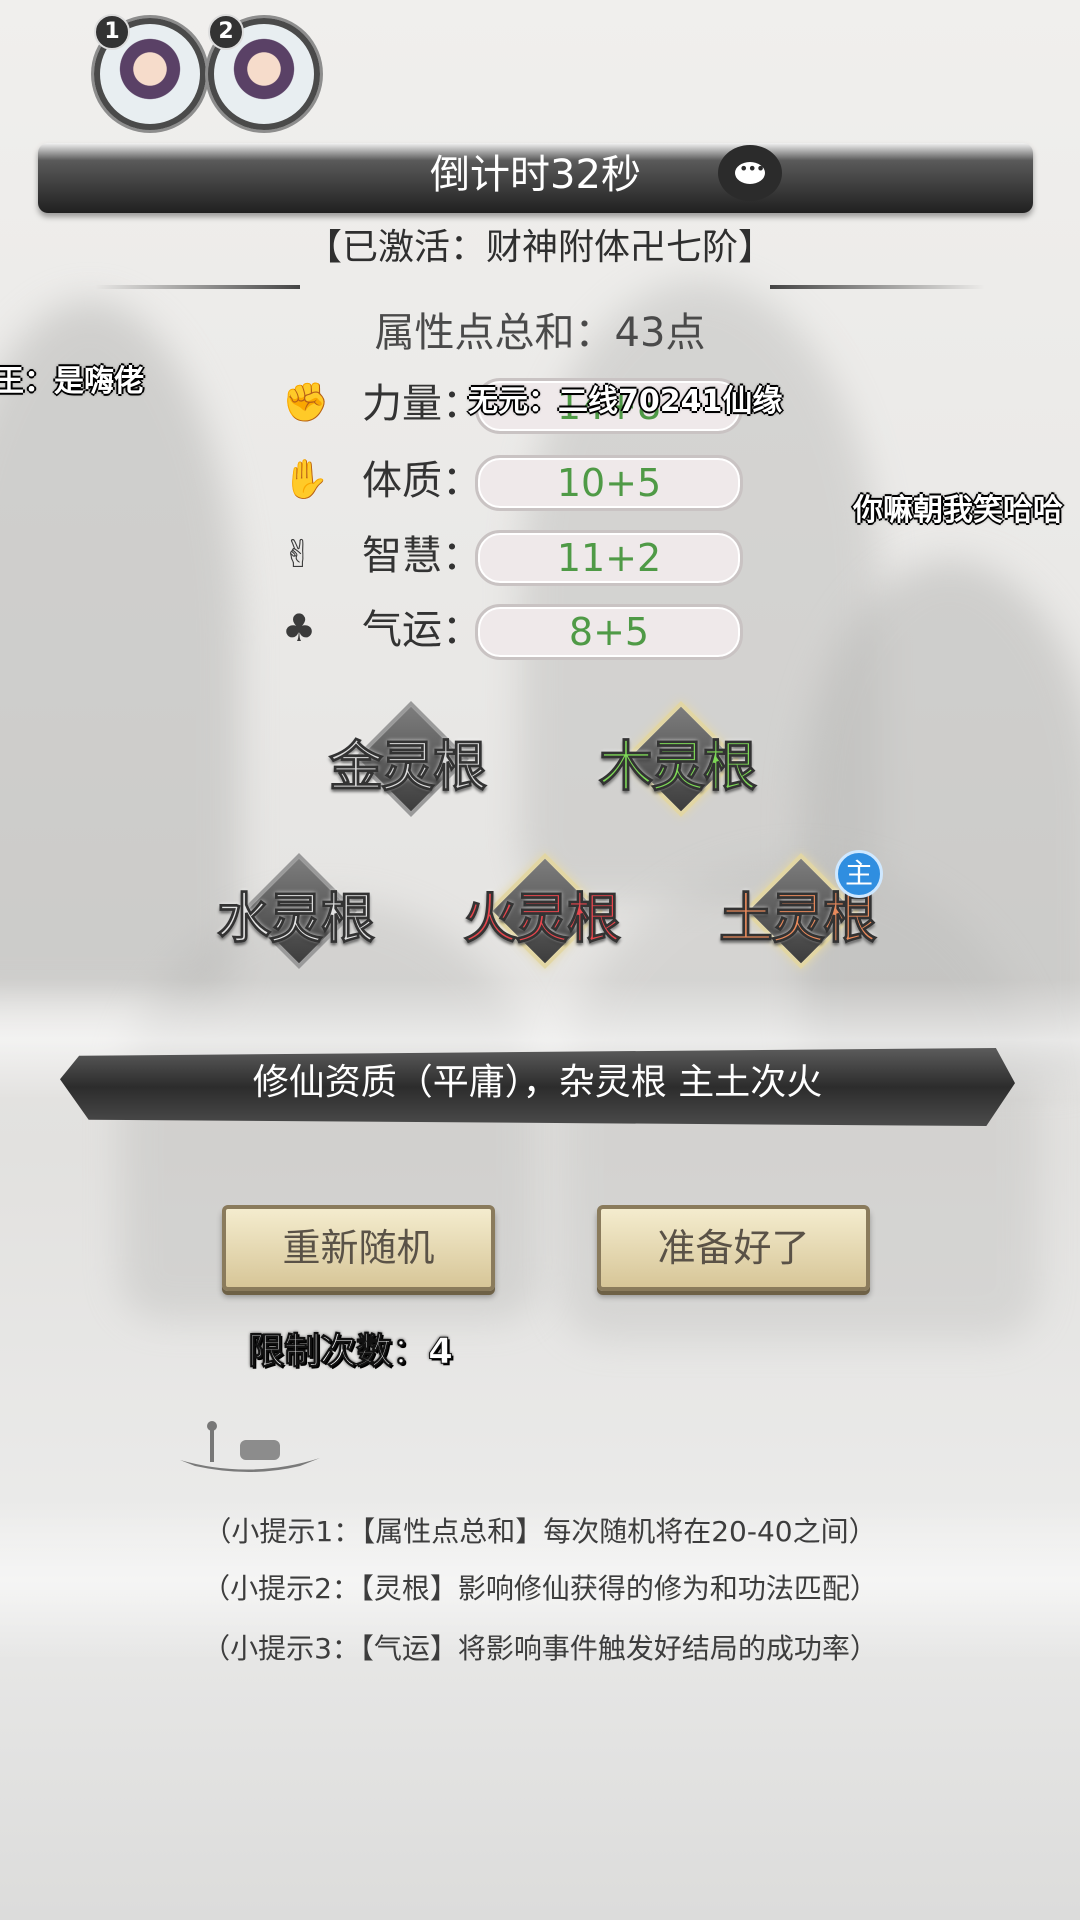 Image resolution: width=1080 pixels, height=1920 pixels. Describe the element at coordinates (408, 767) in the screenshot. I see `root-label: 金灵根` at that location.